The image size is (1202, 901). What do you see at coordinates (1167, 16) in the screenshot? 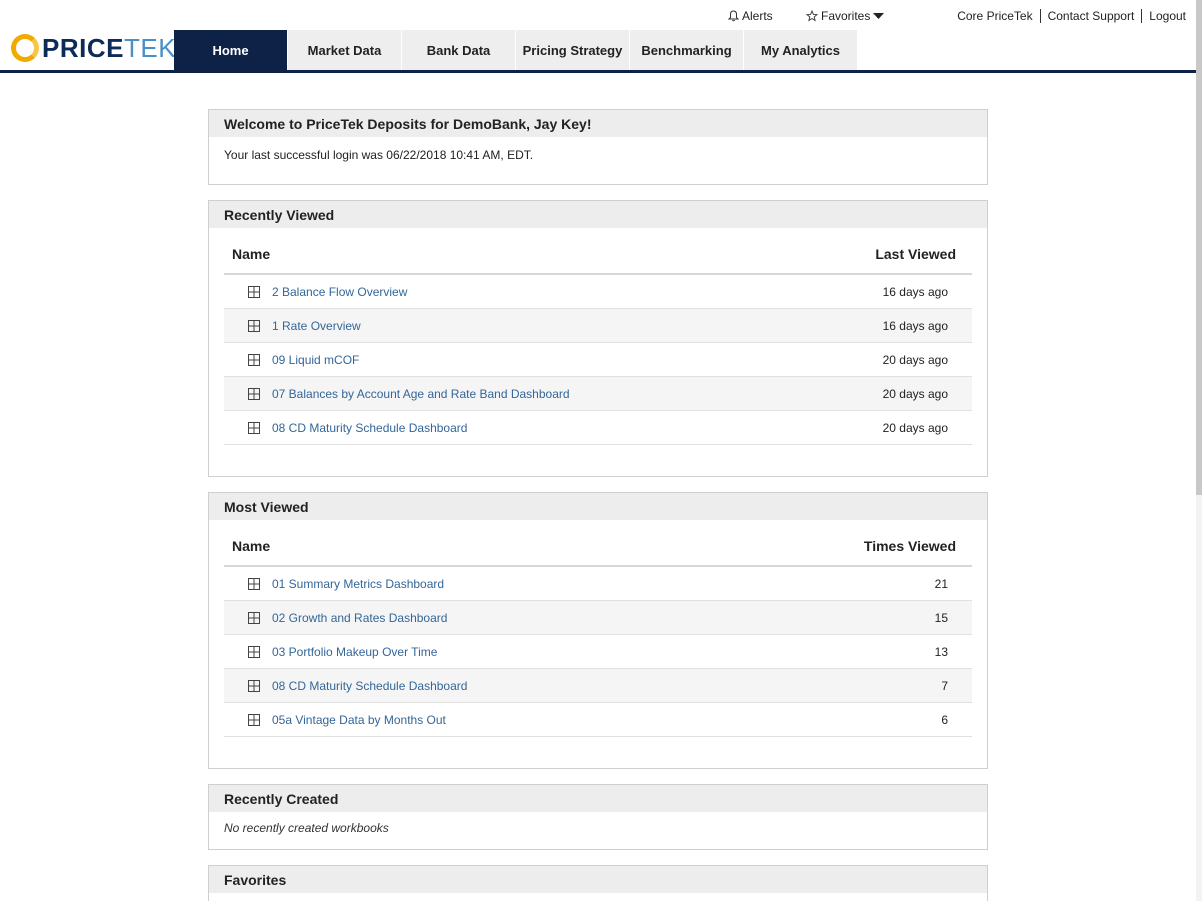
I see `logout-link: Logout` at bounding box center [1167, 16].